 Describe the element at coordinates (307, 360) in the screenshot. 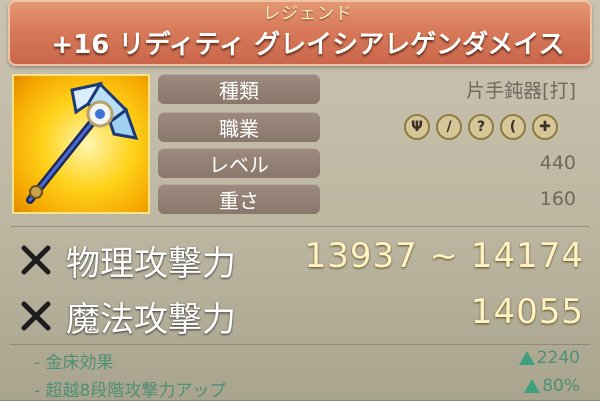

I see `bonus-row: - 金床効果 2240` at that location.